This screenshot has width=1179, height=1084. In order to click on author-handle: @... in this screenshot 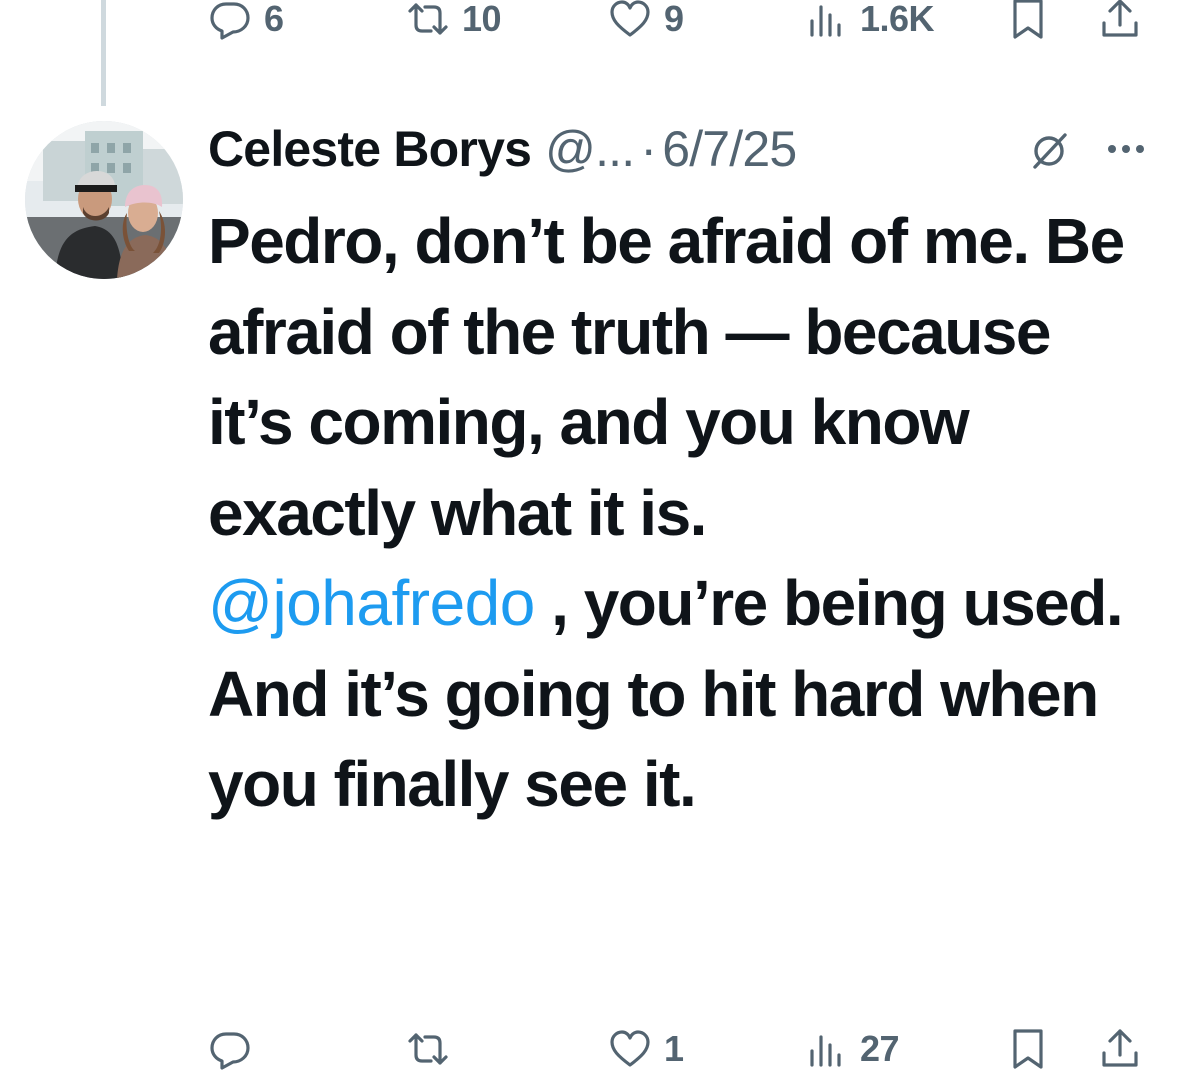, I will do `click(590, 149)`.